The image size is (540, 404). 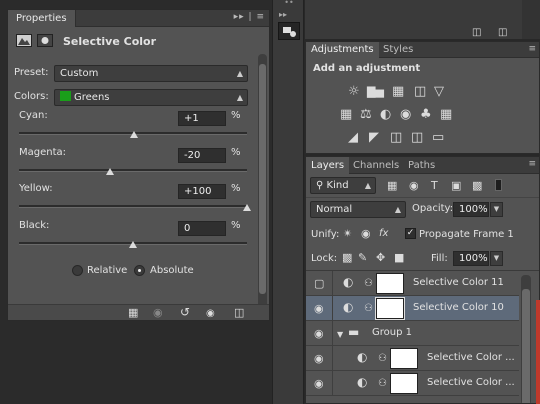 What do you see at coordinates (412, 333) in the screenshot?
I see `layer-row: ◉ ▼ ▬ Group 1` at bounding box center [412, 333].